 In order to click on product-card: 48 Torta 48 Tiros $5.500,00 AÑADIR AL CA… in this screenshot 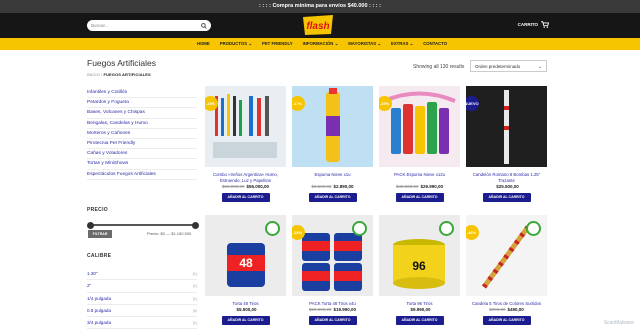, I will do `click(245, 270)`.